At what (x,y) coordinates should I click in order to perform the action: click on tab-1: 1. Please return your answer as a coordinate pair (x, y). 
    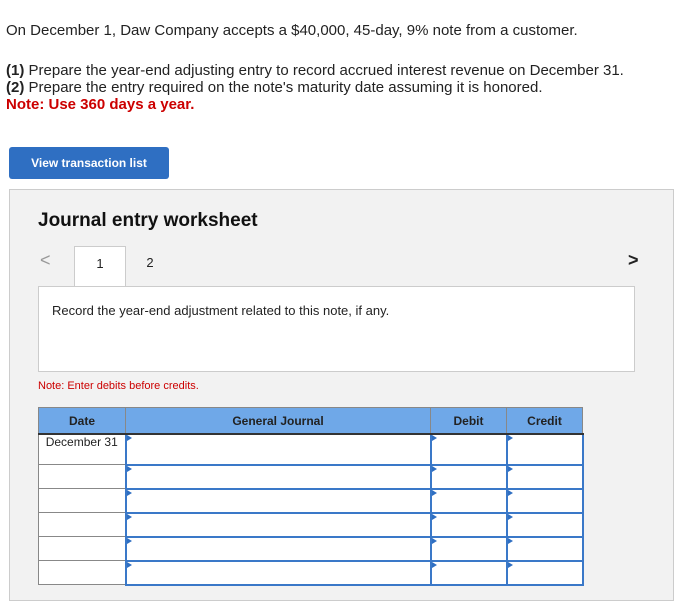
    Looking at the image, I should click on (100, 266).